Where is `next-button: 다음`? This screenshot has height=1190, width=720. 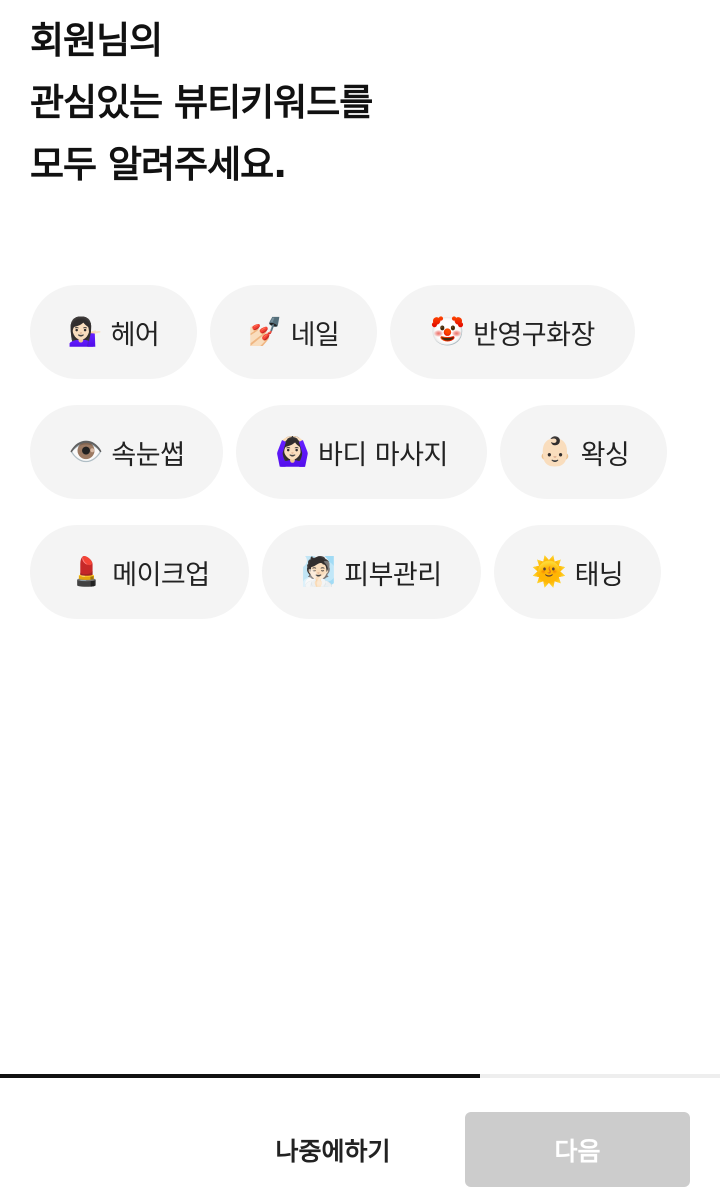 next-button: 다음 is located at coordinates (577, 1149).